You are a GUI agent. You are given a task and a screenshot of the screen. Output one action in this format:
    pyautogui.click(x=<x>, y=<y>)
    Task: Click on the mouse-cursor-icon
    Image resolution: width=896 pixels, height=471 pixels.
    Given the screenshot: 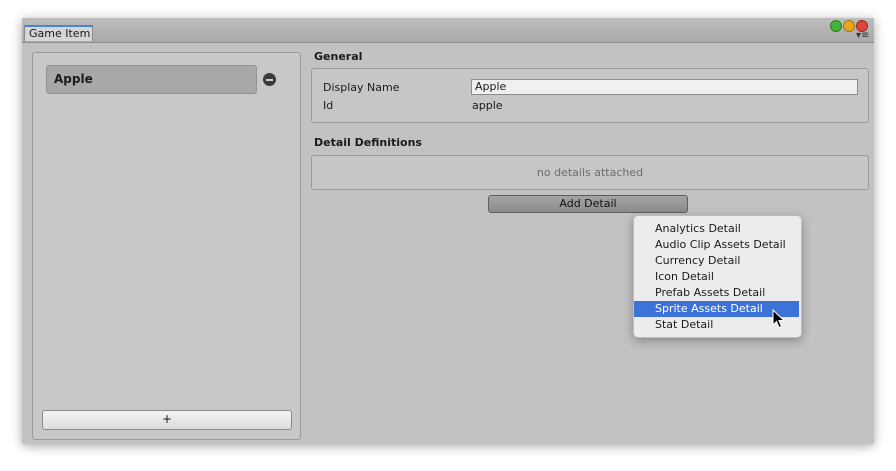 What is the action you would take?
    pyautogui.click(x=779, y=319)
    